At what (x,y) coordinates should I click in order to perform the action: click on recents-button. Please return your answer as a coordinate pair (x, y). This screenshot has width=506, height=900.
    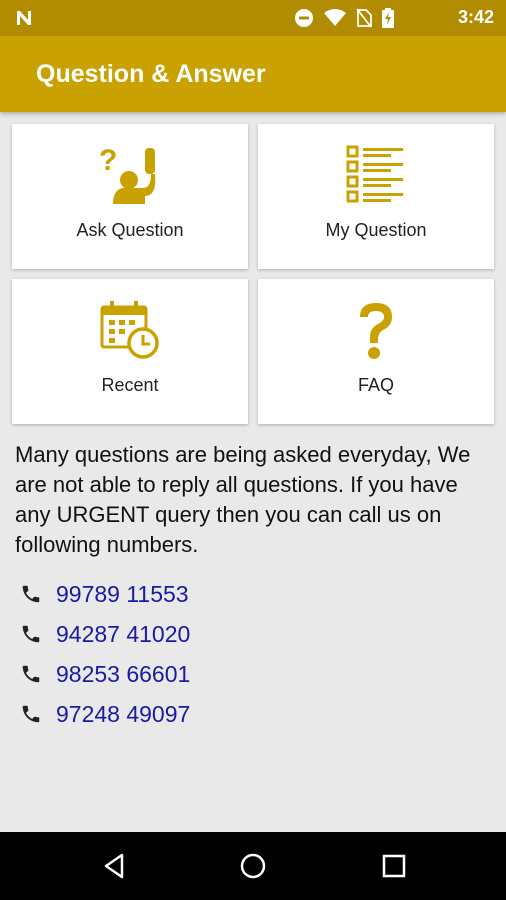
    Looking at the image, I should click on (394, 866).